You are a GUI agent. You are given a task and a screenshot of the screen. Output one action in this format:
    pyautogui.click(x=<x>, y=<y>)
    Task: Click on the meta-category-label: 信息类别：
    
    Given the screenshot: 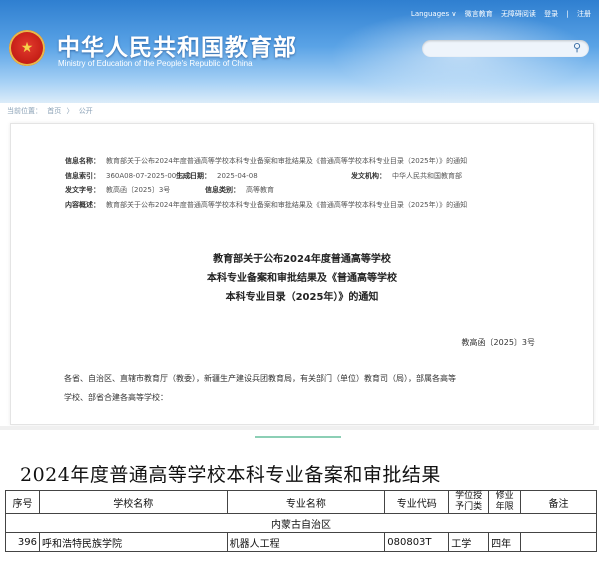 What is the action you would take?
    pyautogui.click(x=222, y=190)
    